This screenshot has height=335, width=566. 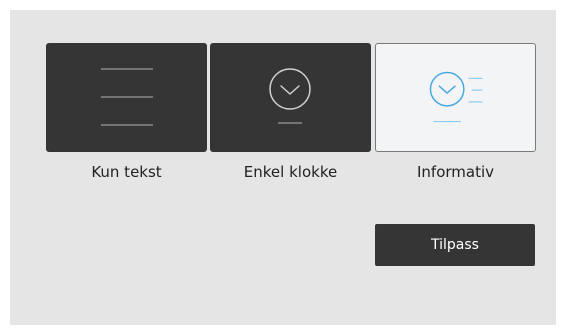 I want to click on clock-with-info-icon, so click(x=456, y=97).